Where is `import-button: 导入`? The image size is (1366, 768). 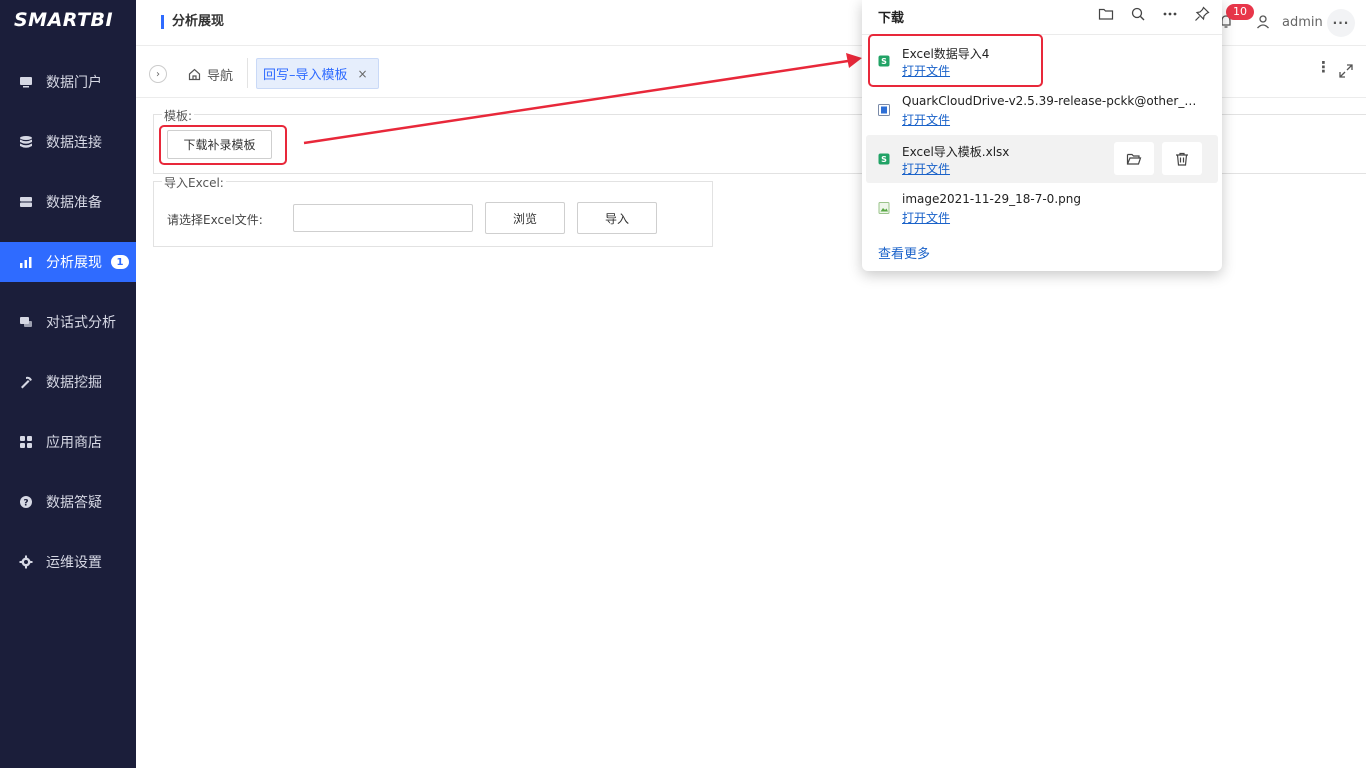 import-button: 导入 is located at coordinates (617, 218).